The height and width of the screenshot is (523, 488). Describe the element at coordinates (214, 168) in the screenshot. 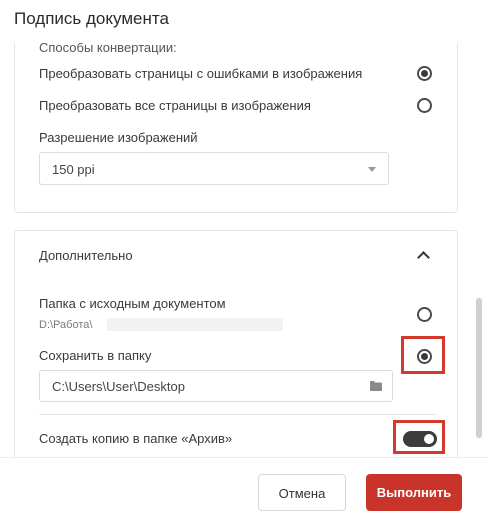

I see `resolution-select: 150 ppi` at that location.